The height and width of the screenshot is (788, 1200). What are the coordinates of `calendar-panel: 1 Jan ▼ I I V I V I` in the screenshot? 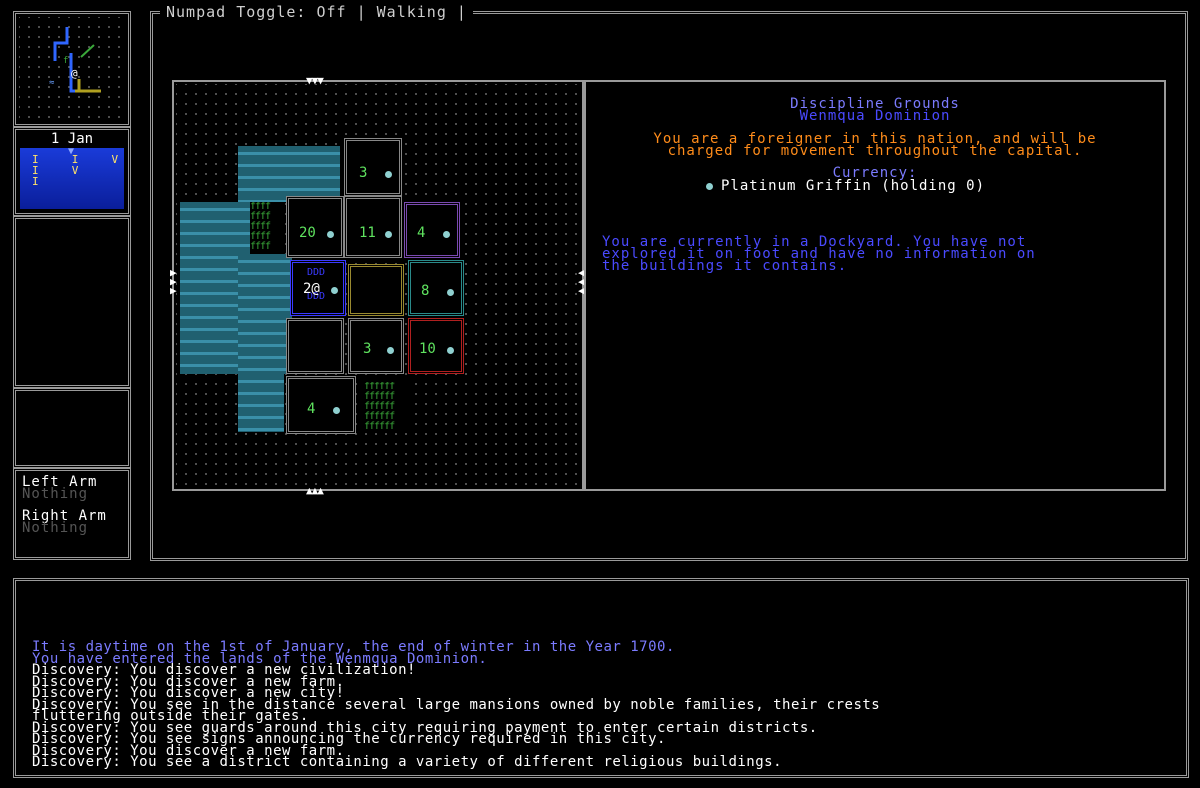 It's located at (72, 171).